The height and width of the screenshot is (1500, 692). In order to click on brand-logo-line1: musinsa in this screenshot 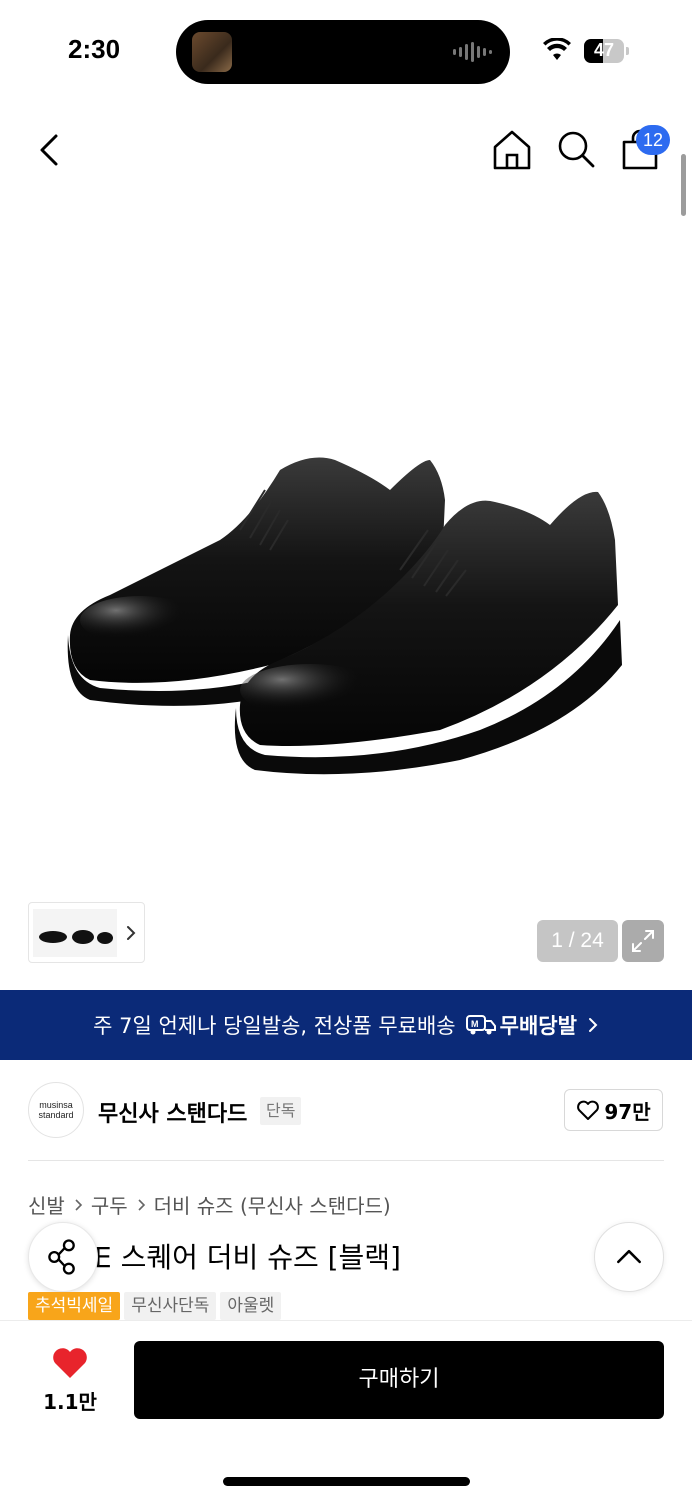, I will do `click(56, 1105)`.